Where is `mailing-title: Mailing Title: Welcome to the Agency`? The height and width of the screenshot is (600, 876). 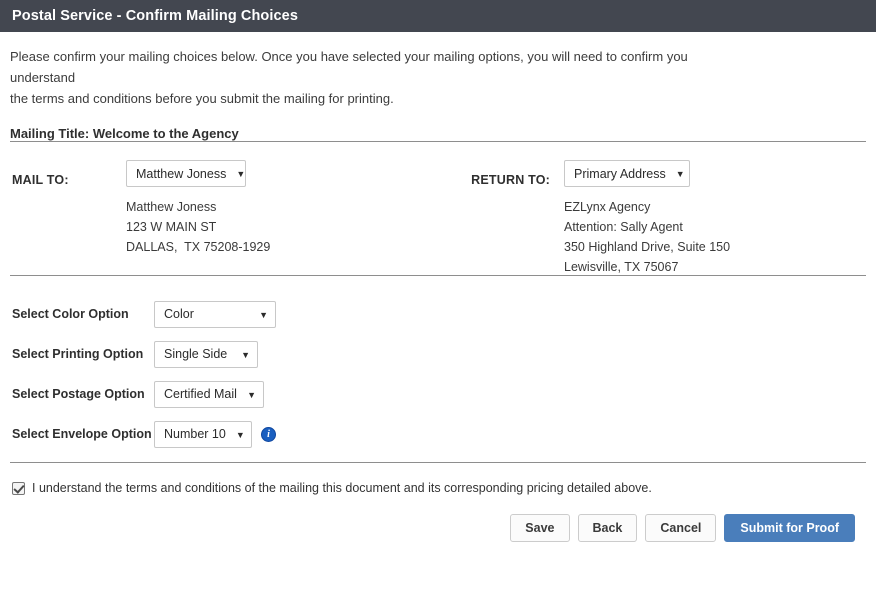 mailing-title: Mailing Title: Welcome to the Agency is located at coordinates (124, 133).